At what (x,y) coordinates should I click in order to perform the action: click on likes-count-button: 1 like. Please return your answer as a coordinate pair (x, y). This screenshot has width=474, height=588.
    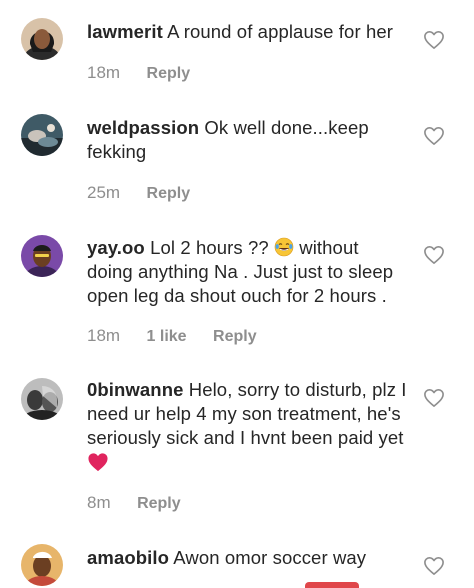
    Looking at the image, I should click on (167, 337).